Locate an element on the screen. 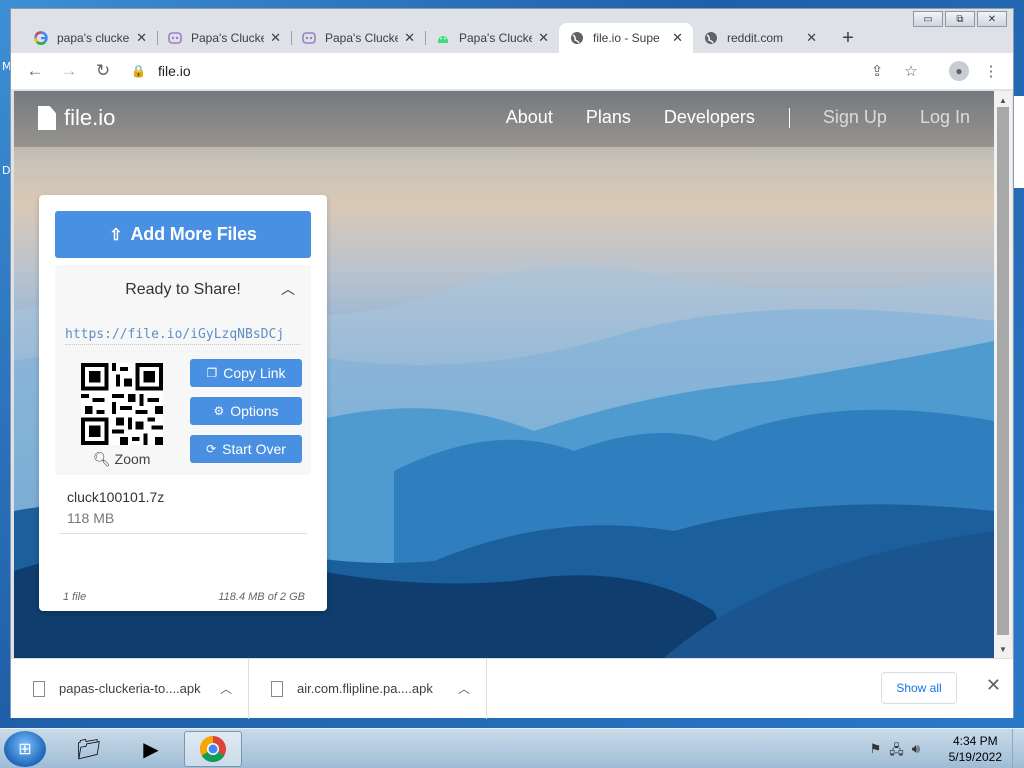 This screenshot has width=1024, height=768. page-scrollbar: ▲ ▼ is located at coordinates (1003, 374).